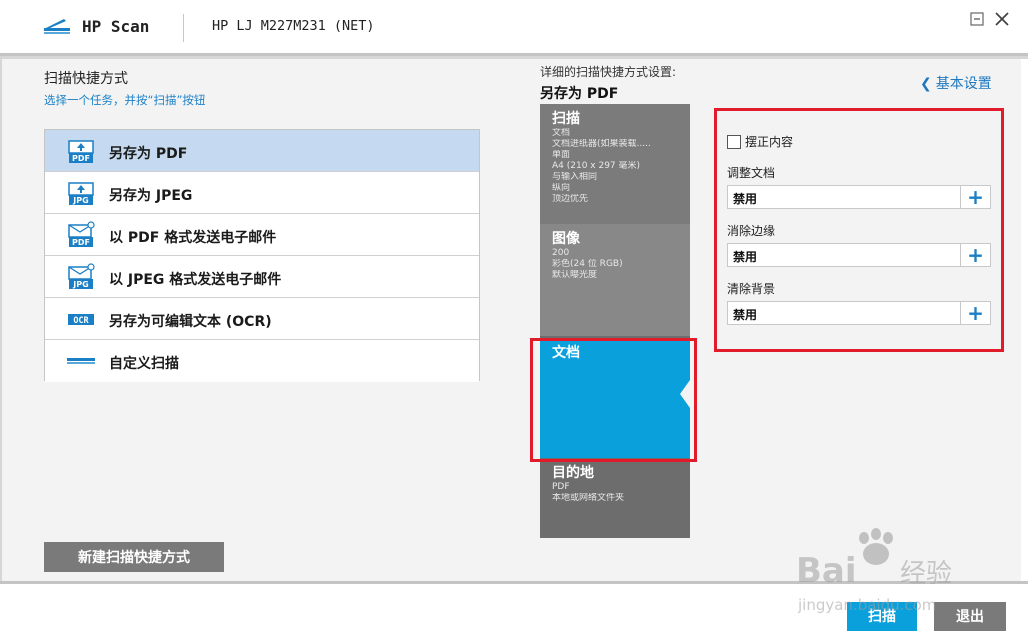 This screenshot has width=1028, height=636. What do you see at coordinates (608, 72) in the screenshot?
I see `detail-heading: 详细的扫描快捷方式设置:` at bounding box center [608, 72].